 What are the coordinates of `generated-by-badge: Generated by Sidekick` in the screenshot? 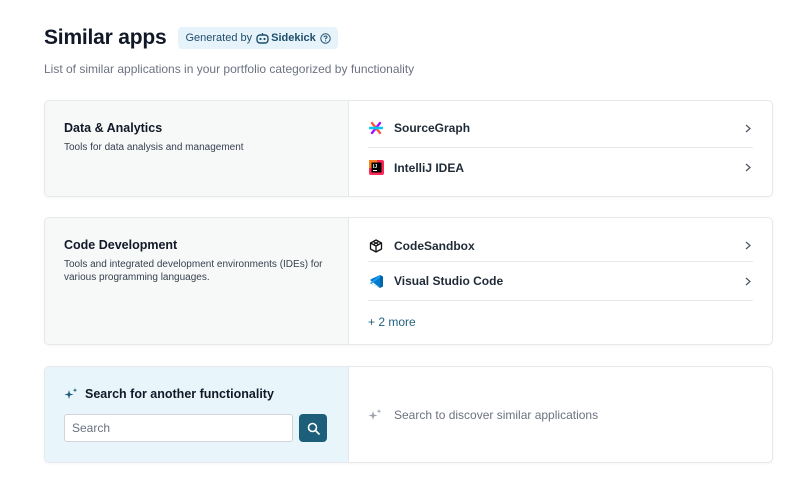 It's located at (258, 38).